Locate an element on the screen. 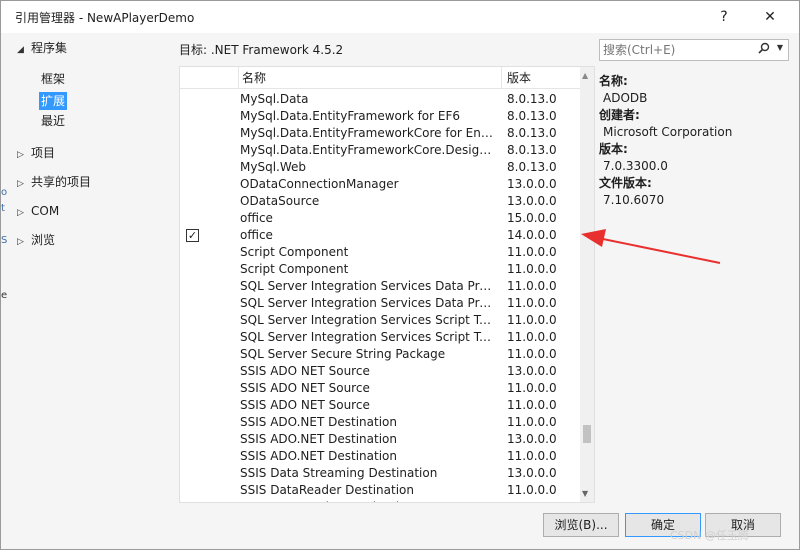  row-checkbox: ✓ is located at coordinates (192, 235).